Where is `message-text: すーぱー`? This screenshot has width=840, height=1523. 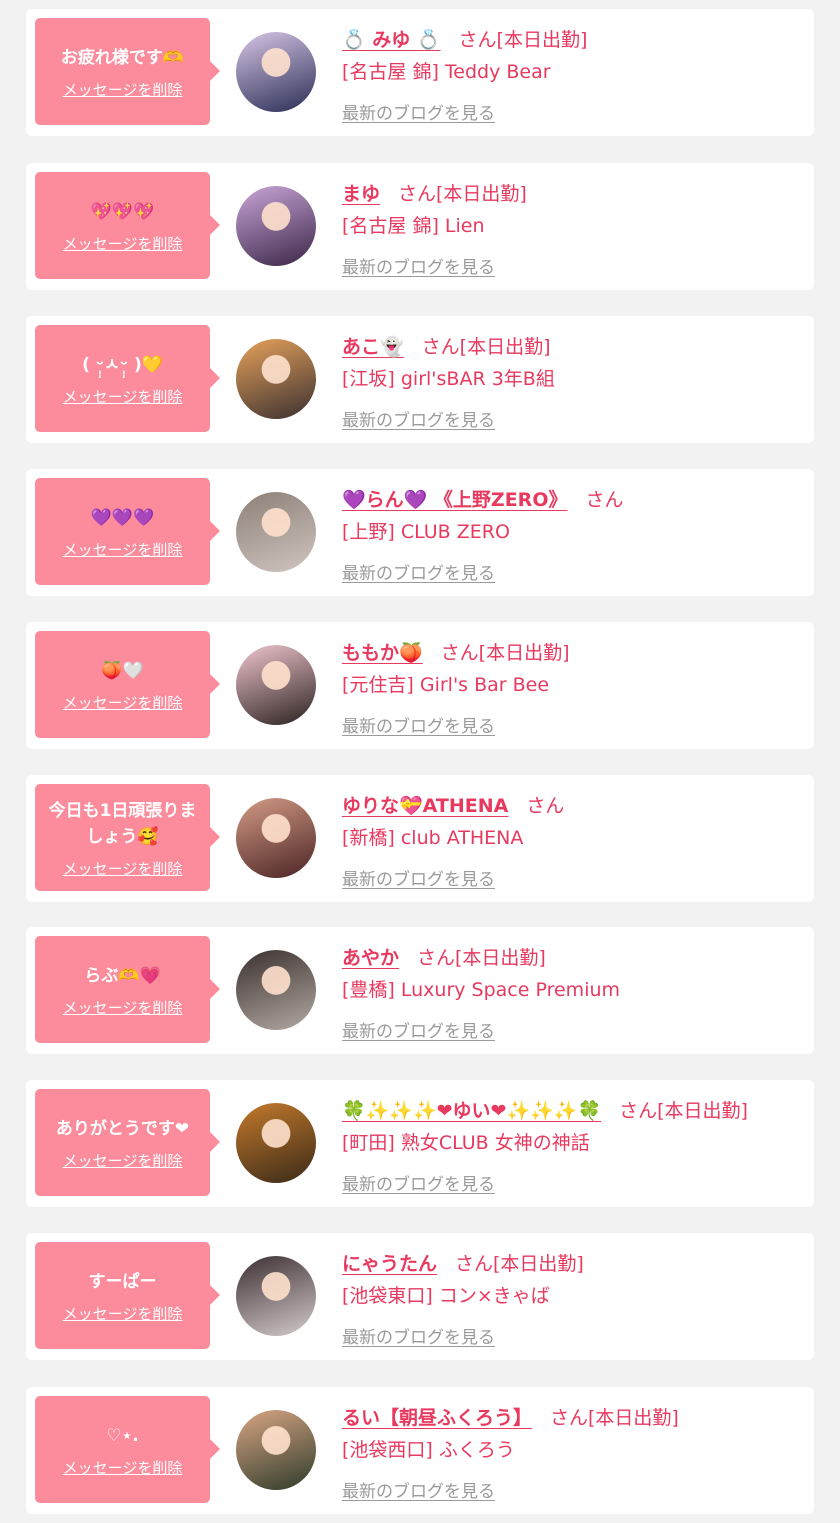
message-text: すーぱー is located at coordinates (122, 1281).